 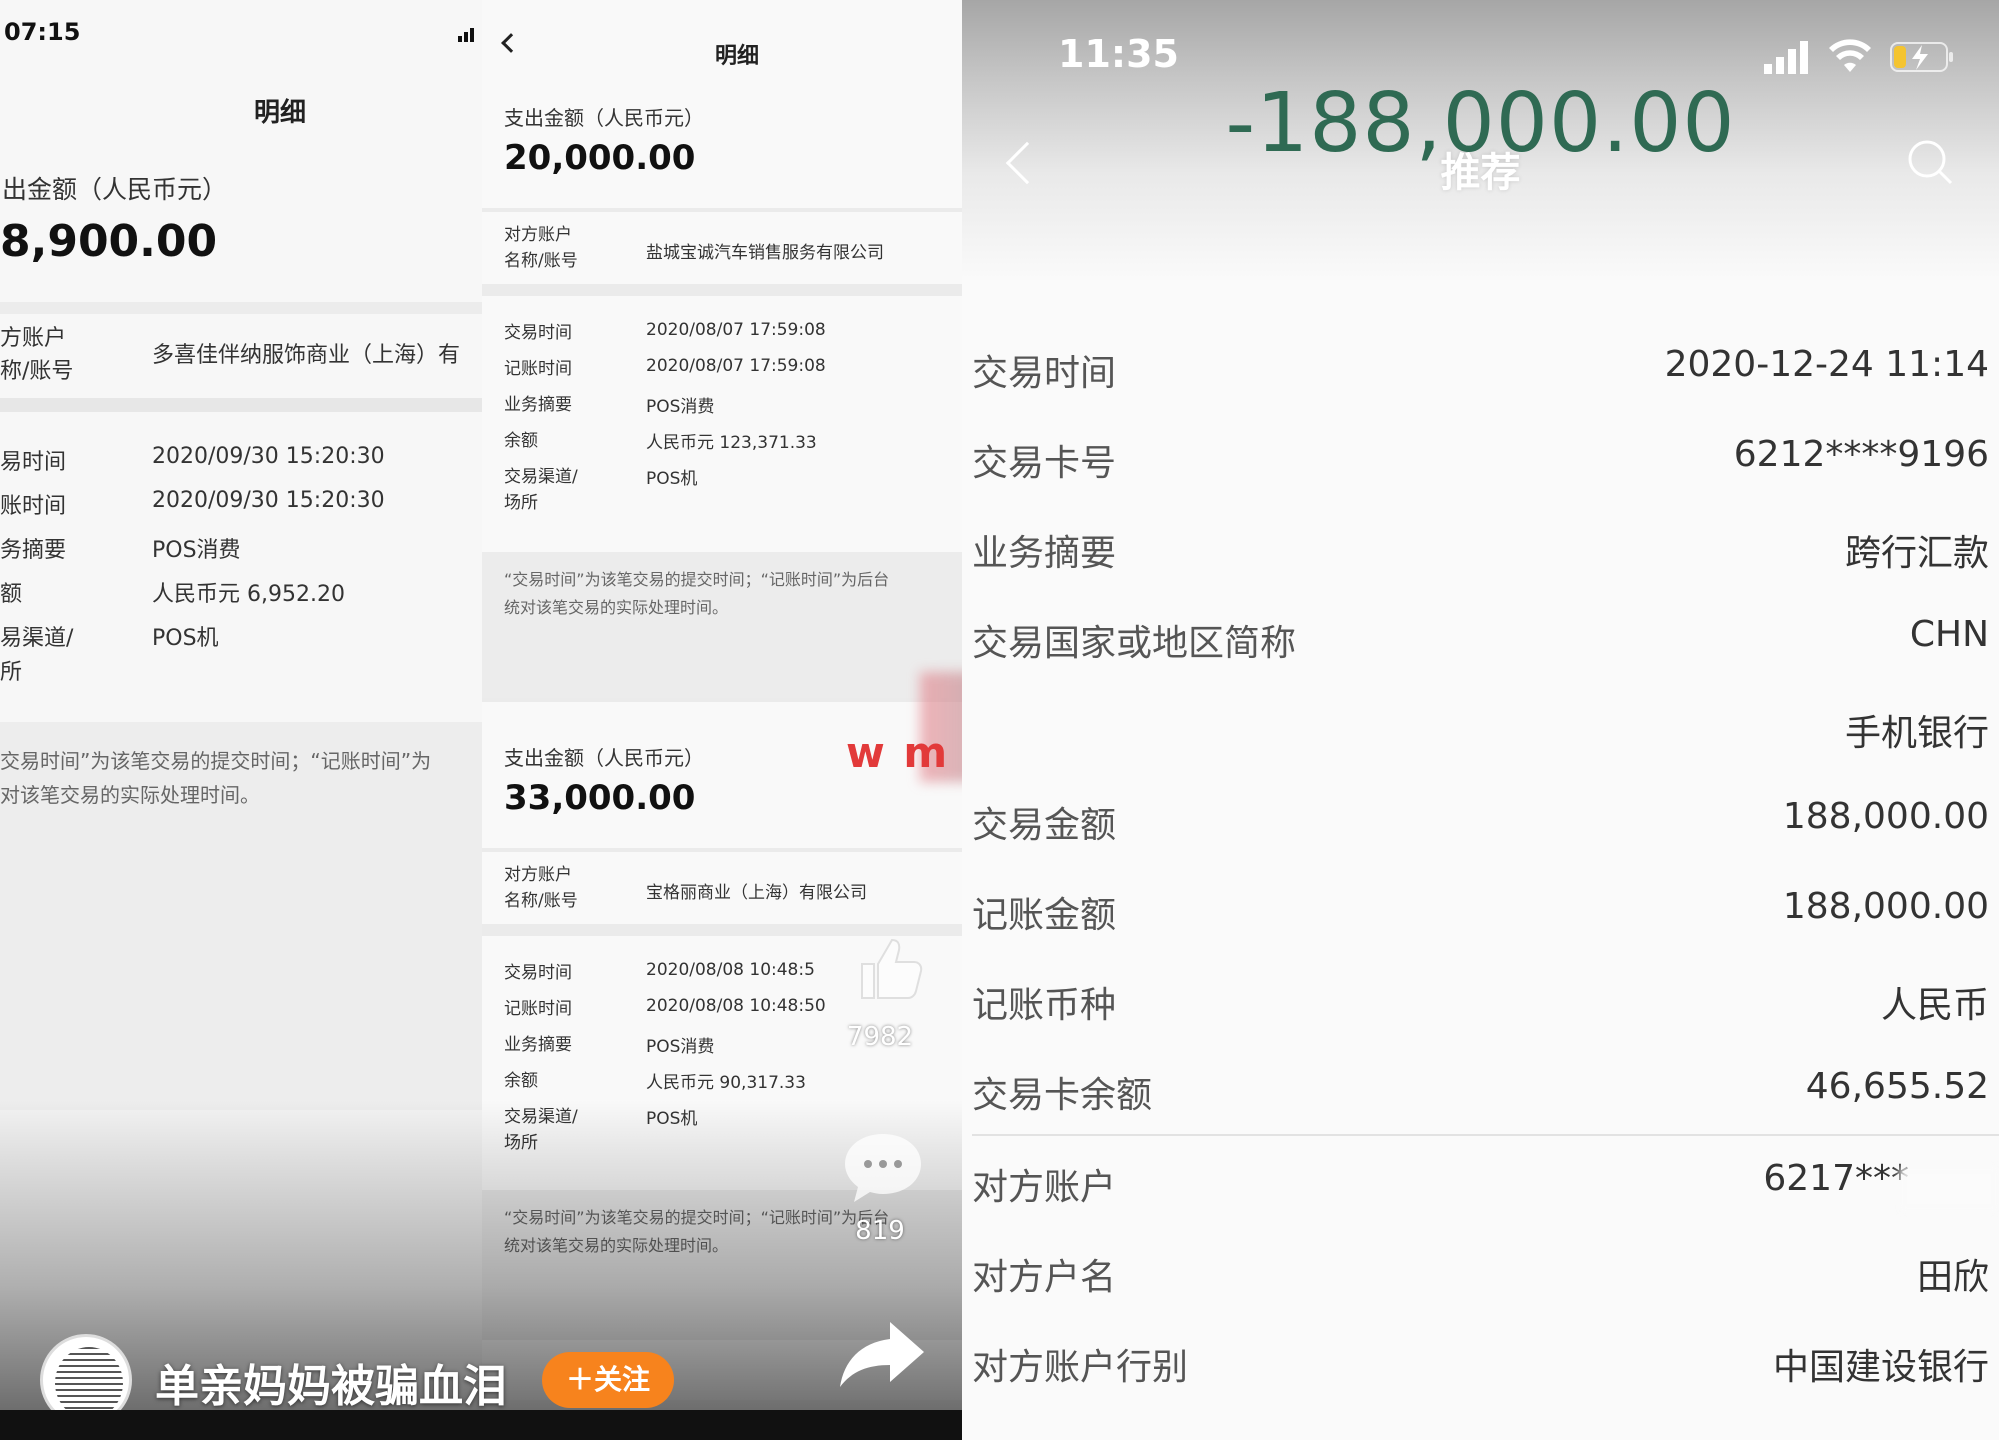 I want to click on counterparty-label-line2: 称/账号, so click(x=37, y=371).